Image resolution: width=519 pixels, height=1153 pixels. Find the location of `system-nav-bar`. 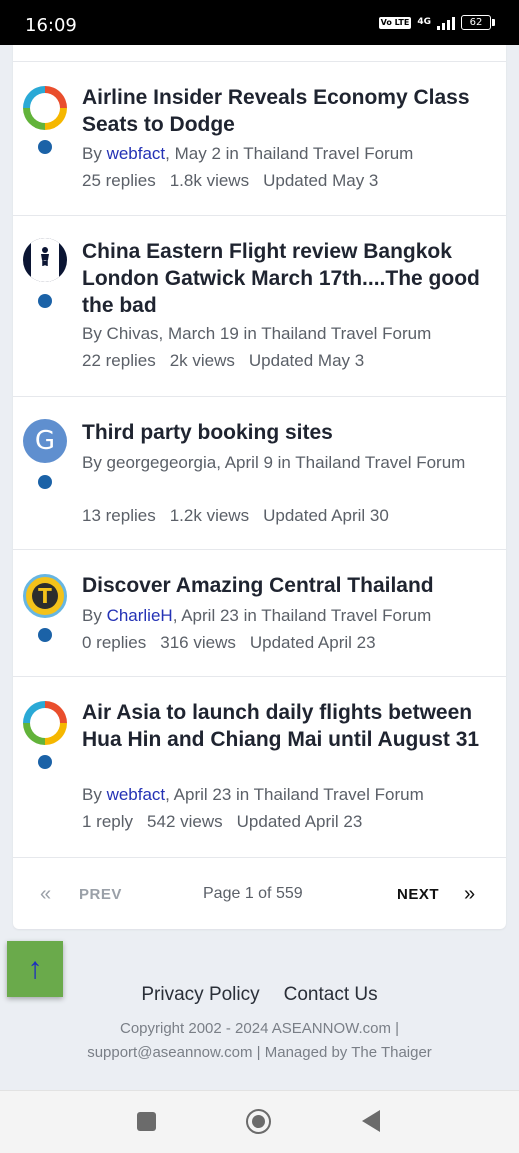

system-nav-bar is located at coordinates (259, 1121).